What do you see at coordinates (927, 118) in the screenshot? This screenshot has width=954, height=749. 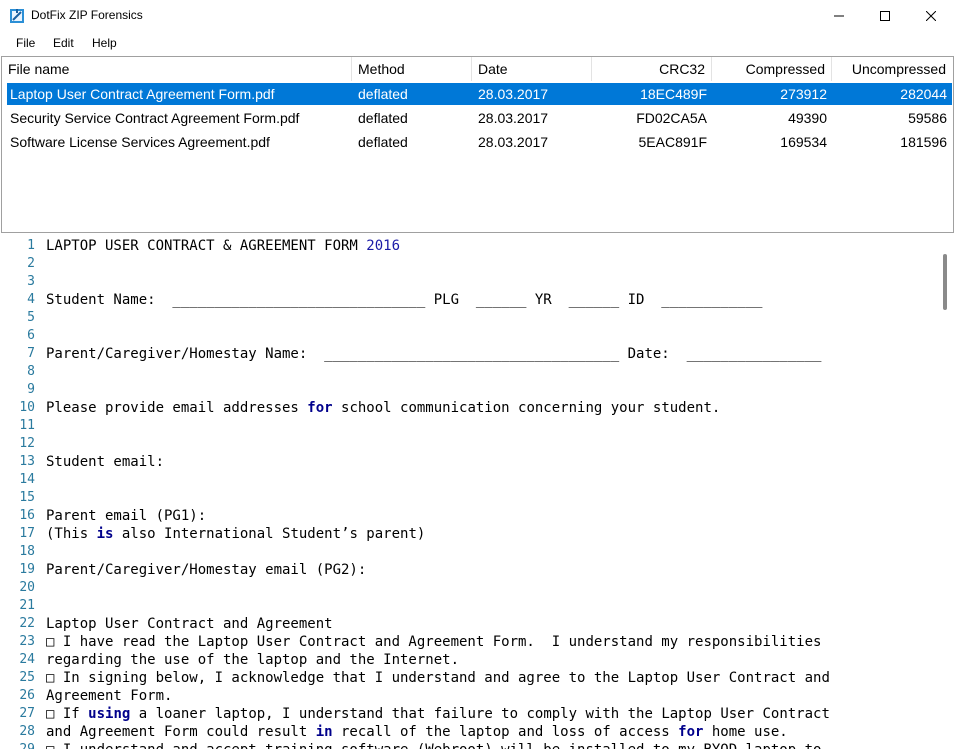 I see `file-uncompressed: 59586` at bounding box center [927, 118].